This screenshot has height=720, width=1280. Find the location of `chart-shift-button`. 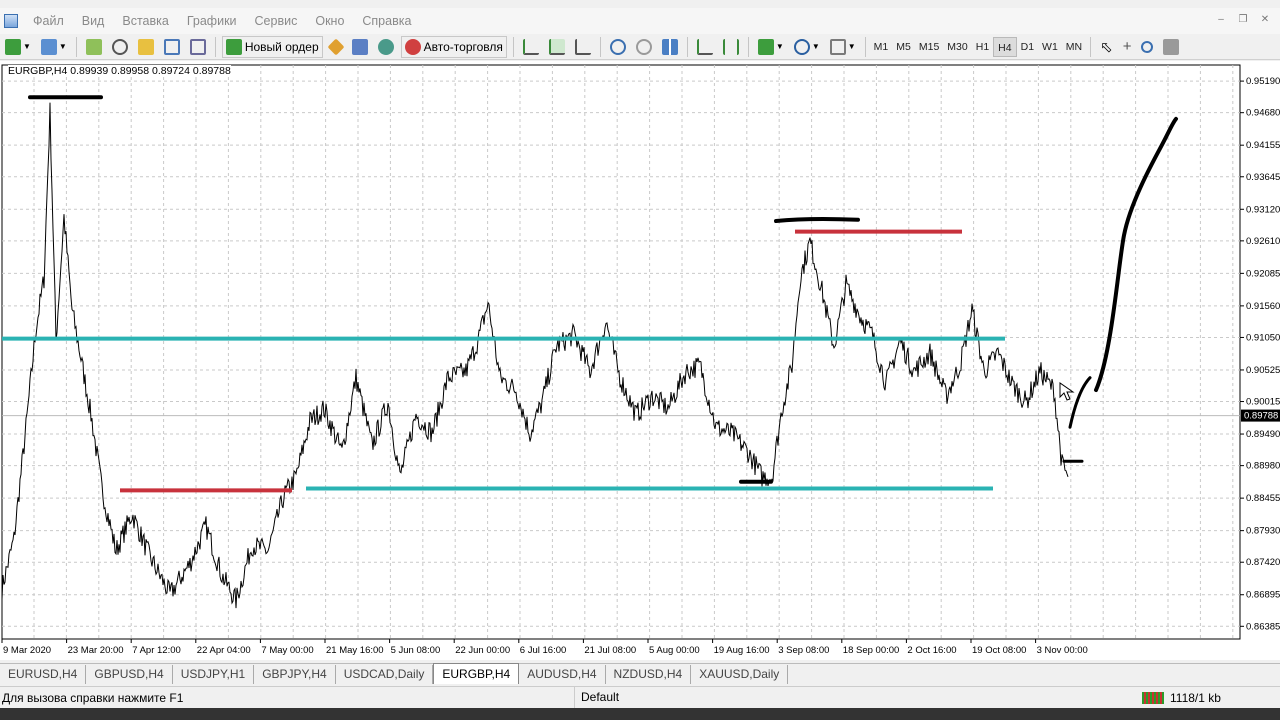

chart-shift-button is located at coordinates (705, 47).